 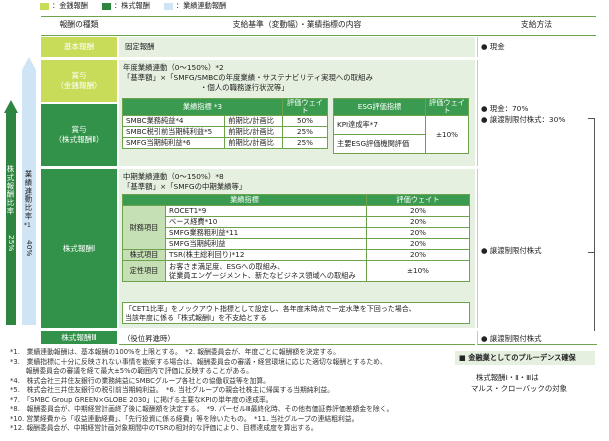 I want to click on mid-qual-weight: ±10%, so click(x=418, y=271).